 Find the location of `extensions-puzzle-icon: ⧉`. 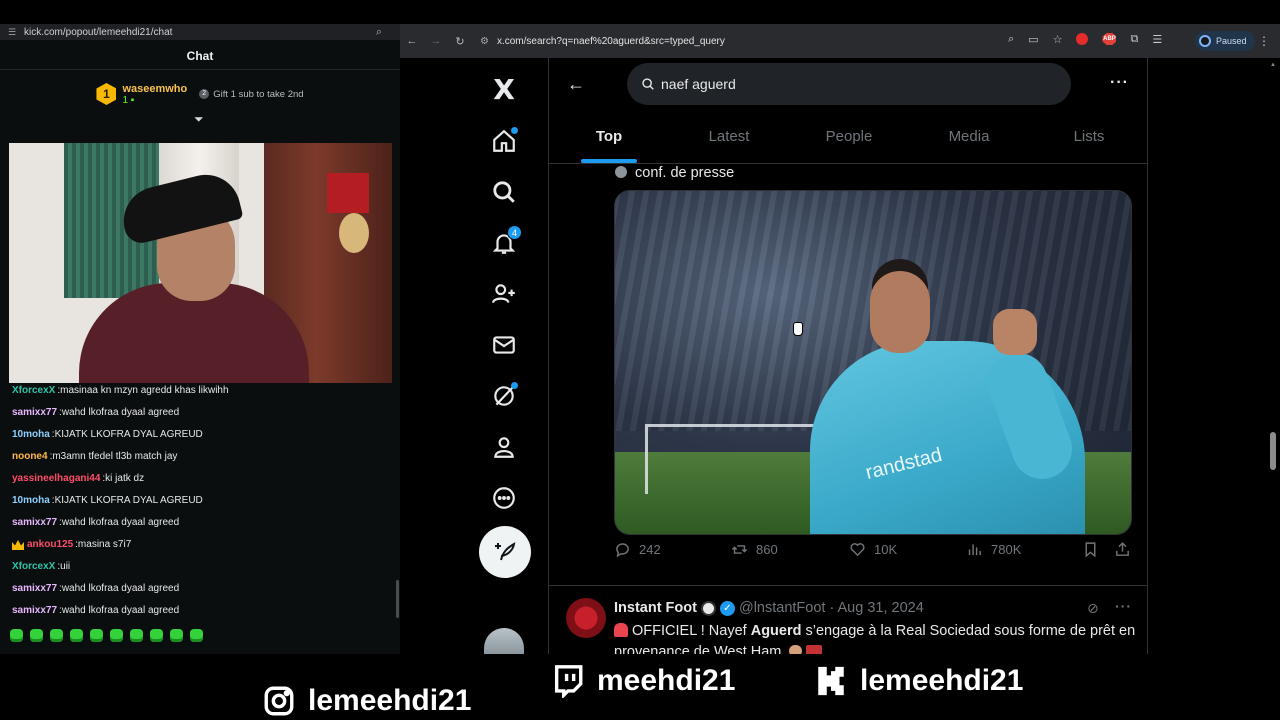

extensions-puzzle-icon: ⧉ is located at coordinates (1134, 39).